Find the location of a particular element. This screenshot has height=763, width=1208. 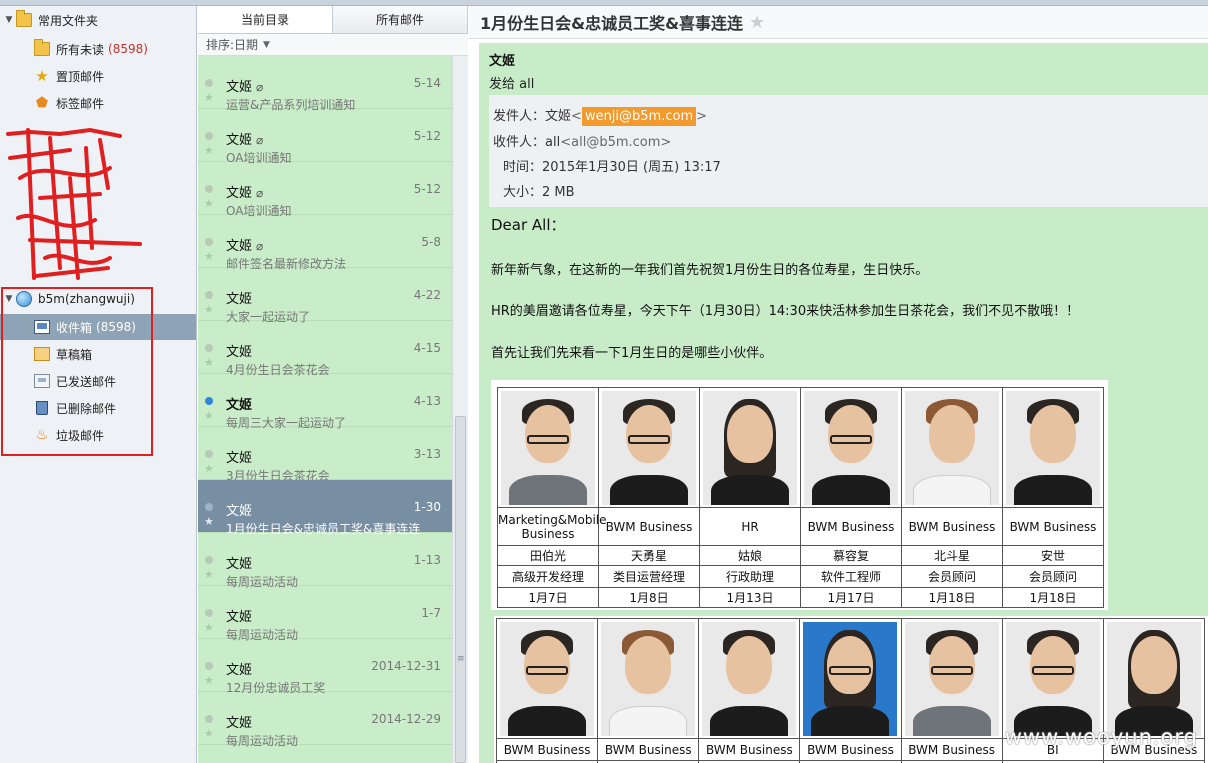

folder-inbox: 收件箱 (8598) is located at coordinates (98, 327).